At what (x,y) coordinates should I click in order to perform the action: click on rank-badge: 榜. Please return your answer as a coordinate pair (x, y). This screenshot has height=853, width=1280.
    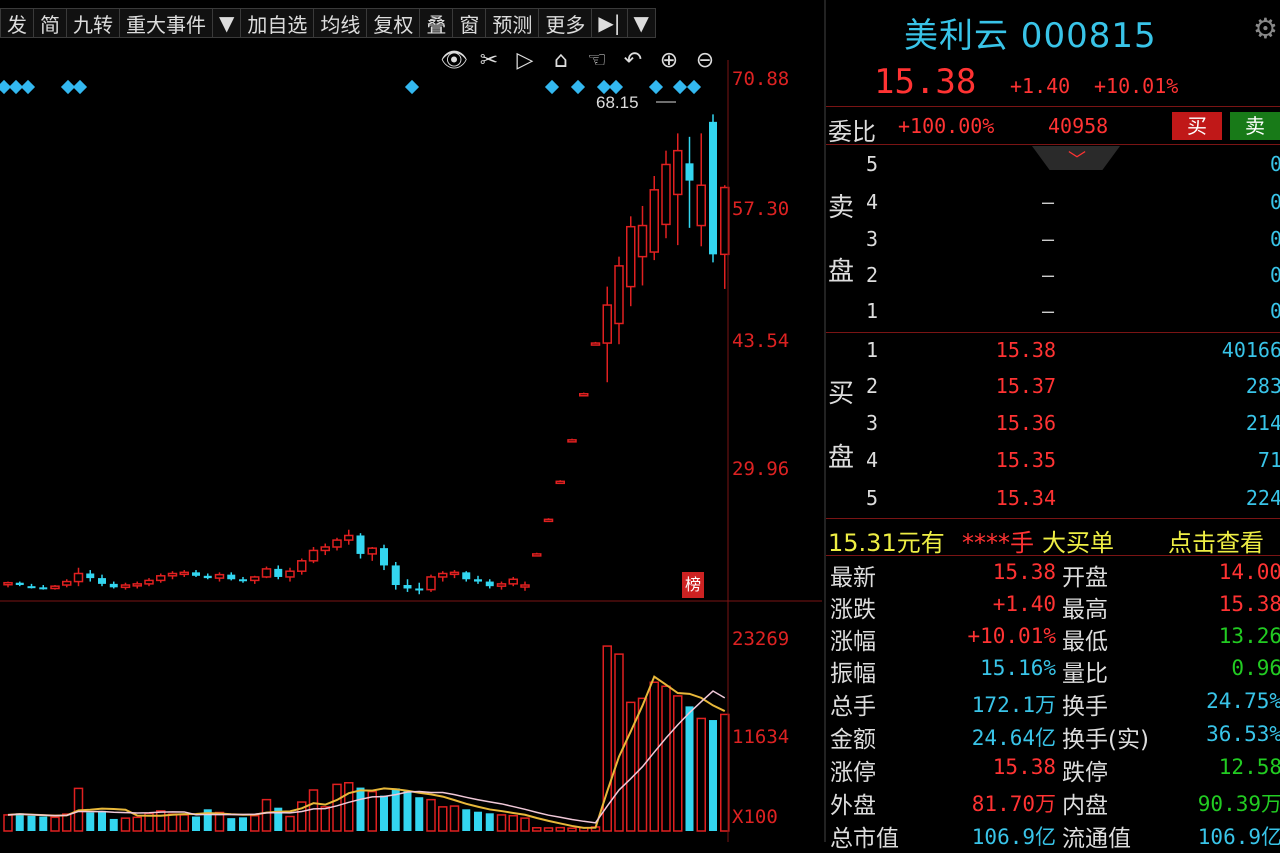
    Looking at the image, I should click on (693, 585).